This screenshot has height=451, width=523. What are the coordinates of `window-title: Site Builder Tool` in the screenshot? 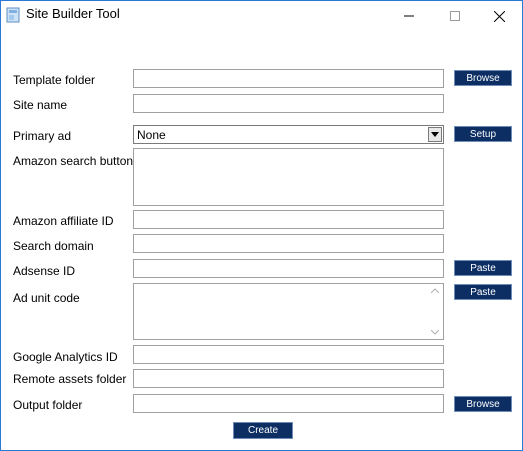 It's located at (73, 13).